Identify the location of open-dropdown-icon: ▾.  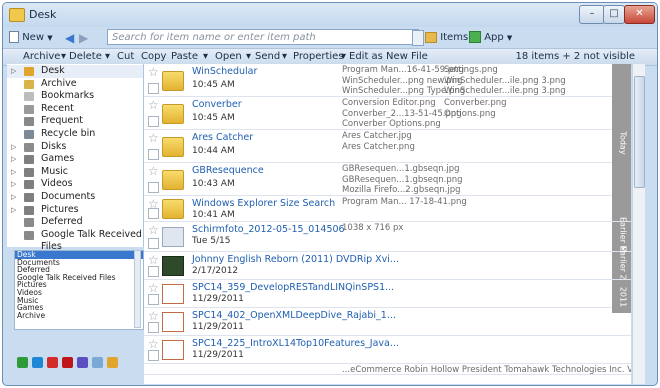
(248, 57).